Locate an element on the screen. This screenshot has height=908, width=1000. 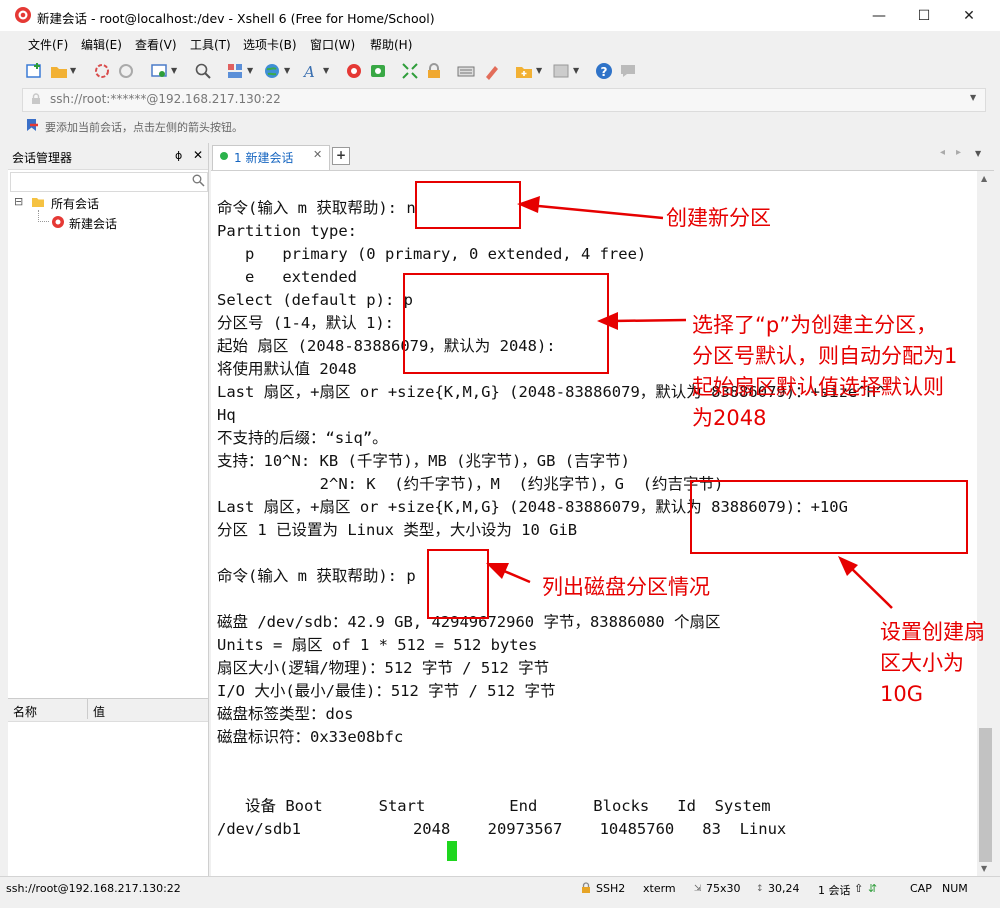
session-manager-title: 会话管理器 is located at coordinates (42, 158).